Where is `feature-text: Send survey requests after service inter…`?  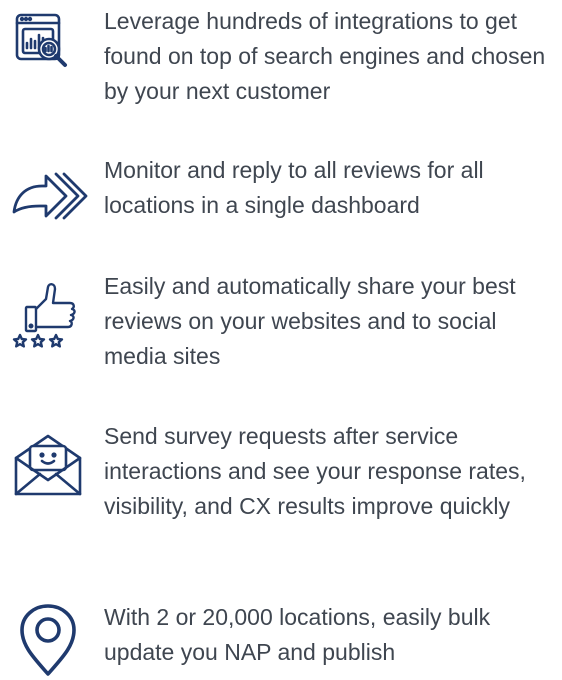 feature-text: Send survey requests after service inter… is located at coordinates (315, 471).